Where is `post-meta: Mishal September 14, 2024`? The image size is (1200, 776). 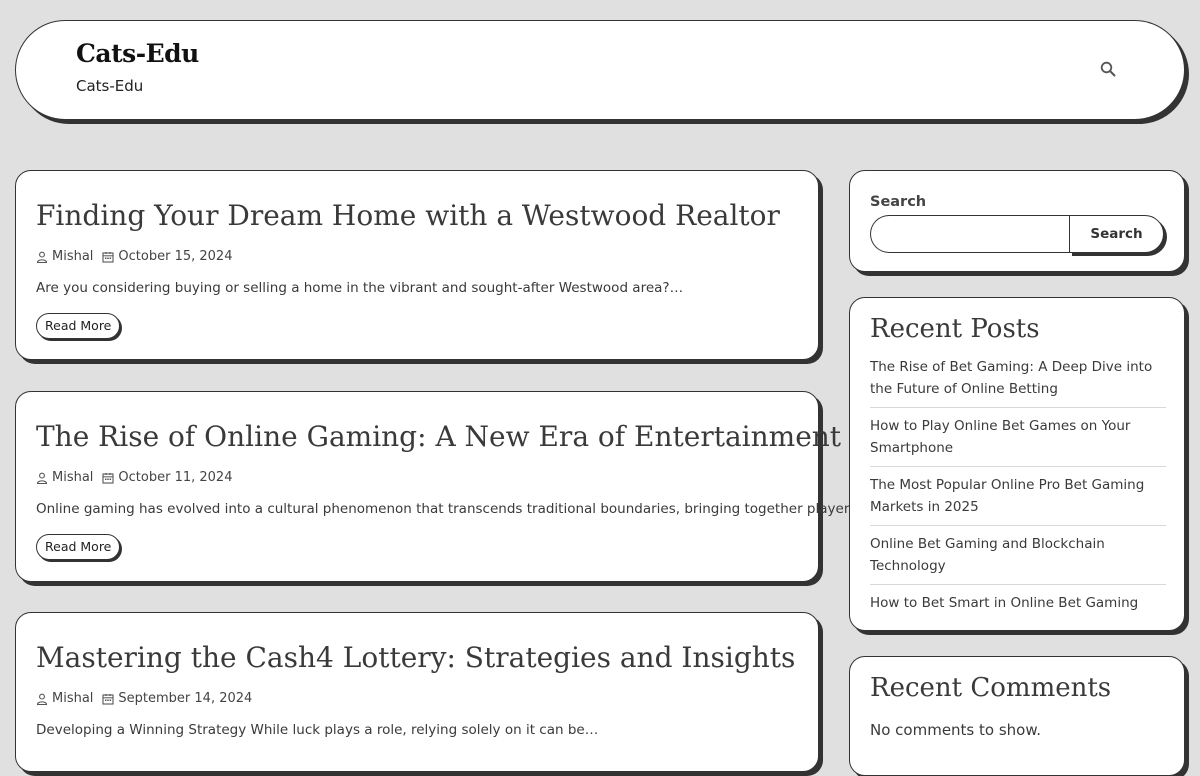 post-meta: Mishal September 14, 2024 is located at coordinates (148, 698).